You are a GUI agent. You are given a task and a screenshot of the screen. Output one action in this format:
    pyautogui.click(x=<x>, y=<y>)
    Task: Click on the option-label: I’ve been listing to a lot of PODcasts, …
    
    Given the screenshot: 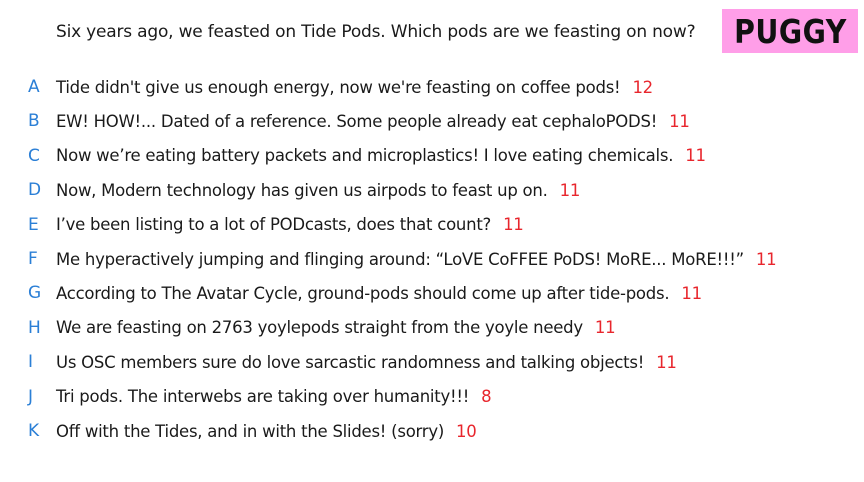 What is the action you would take?
    pyautogui.click(x=274, y=225)
    